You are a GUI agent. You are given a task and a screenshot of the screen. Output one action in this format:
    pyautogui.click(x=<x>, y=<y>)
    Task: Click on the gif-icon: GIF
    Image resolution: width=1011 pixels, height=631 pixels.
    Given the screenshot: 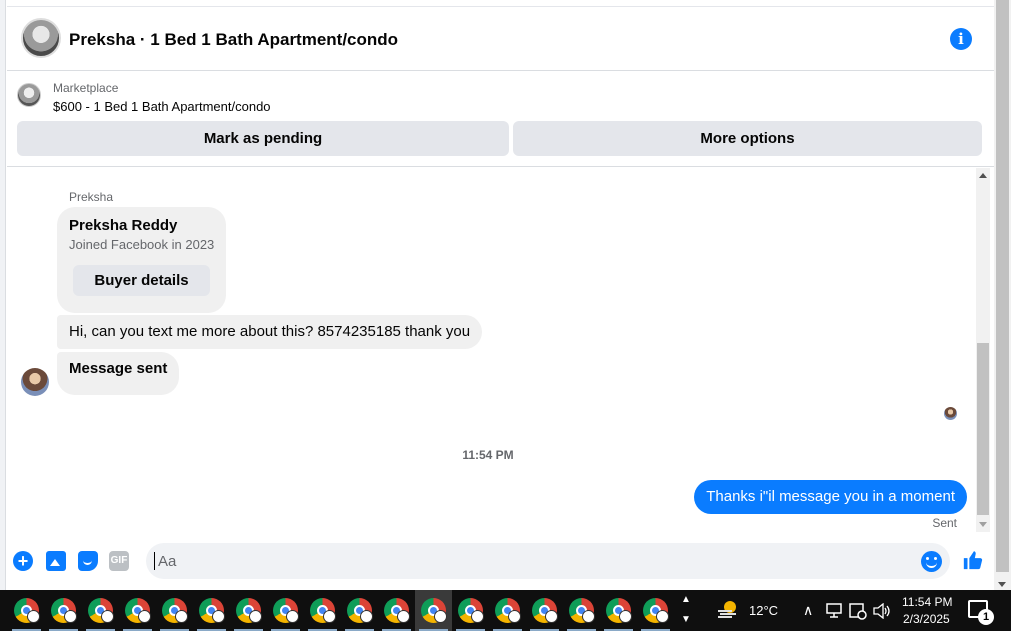 What is the action you would take?
    pyautogui.click(x=119, y=561)
    